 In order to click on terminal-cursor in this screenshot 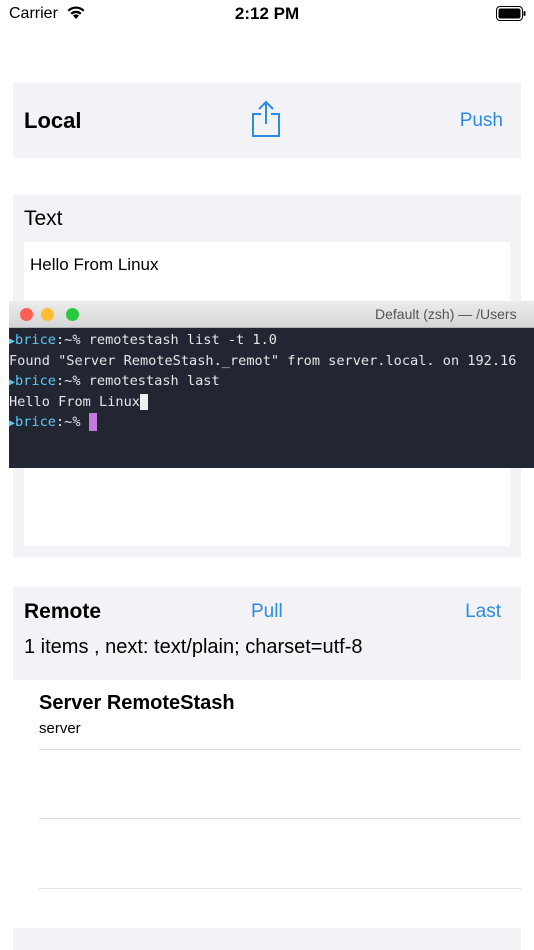, I will do `click(92, 422)`.